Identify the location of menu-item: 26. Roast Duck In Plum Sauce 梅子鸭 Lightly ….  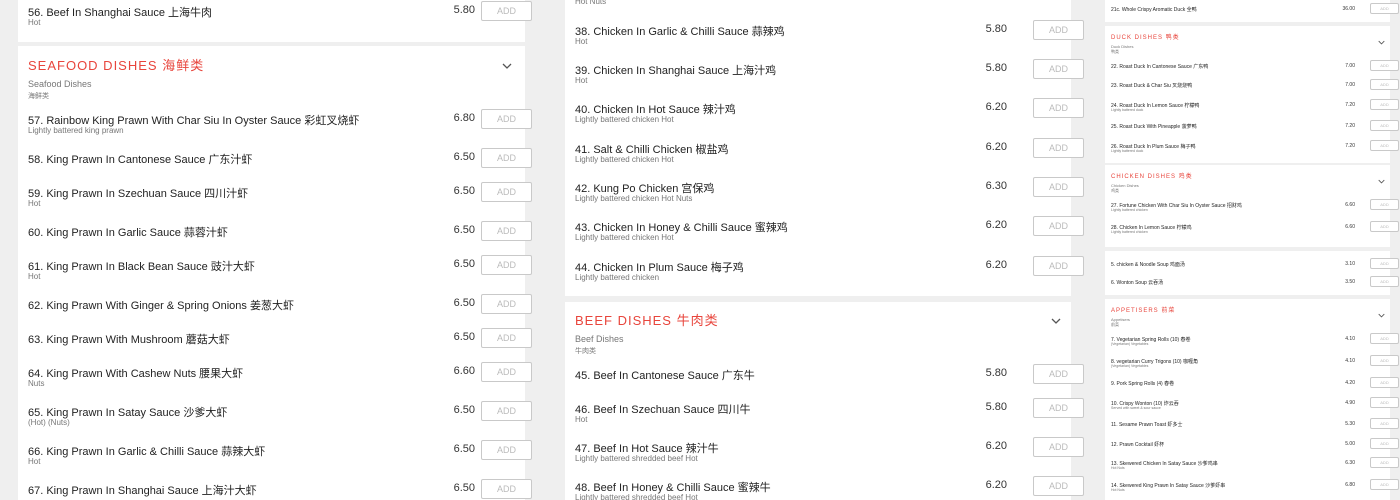
(1252, 150).